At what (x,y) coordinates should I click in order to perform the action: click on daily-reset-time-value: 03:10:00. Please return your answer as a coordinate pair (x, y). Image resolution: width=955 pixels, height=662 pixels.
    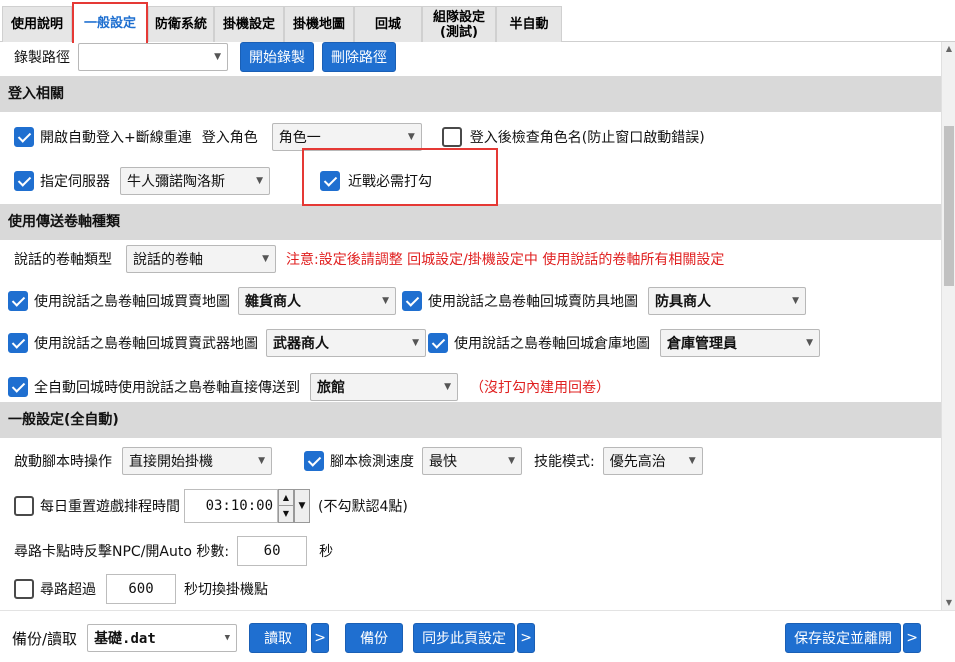
    Looking at the image, I should click on (239, 506).